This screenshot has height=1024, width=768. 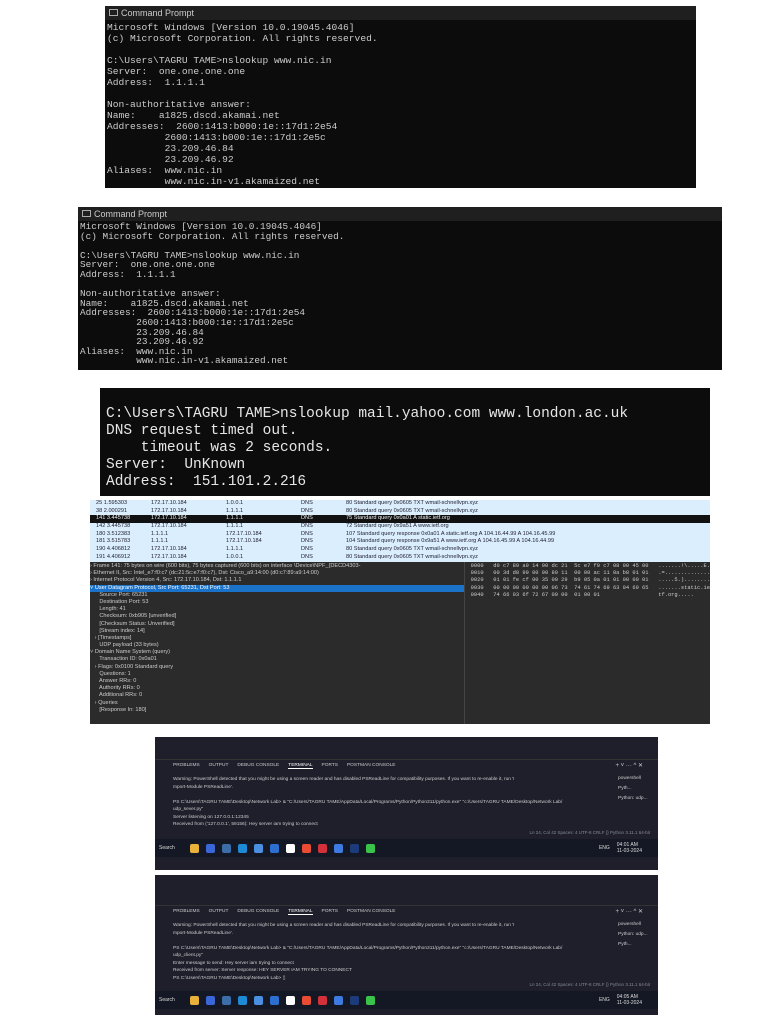 I want to click on packet-cell: 1.0.0.1, so click(x=235, y=556).